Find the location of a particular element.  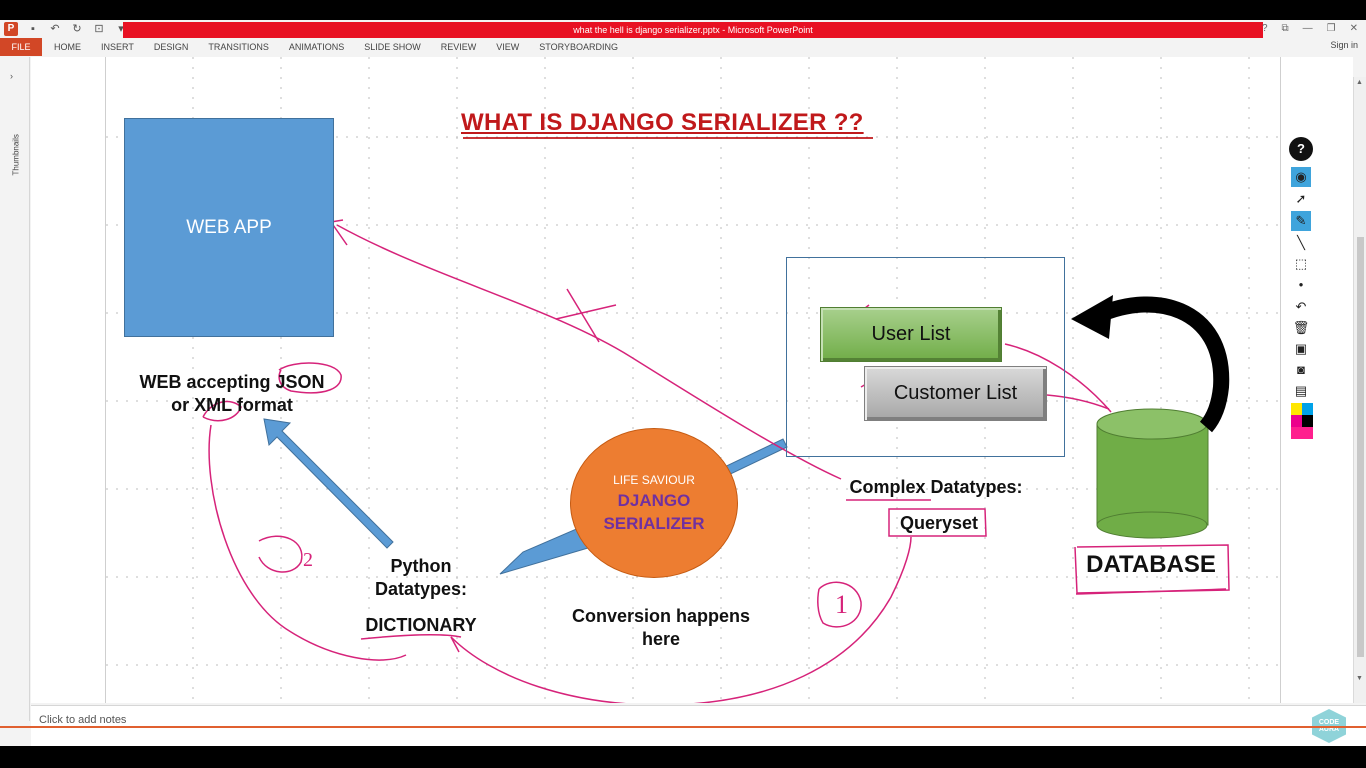

color-swatch-pink is located at coordinates (1296, 433).